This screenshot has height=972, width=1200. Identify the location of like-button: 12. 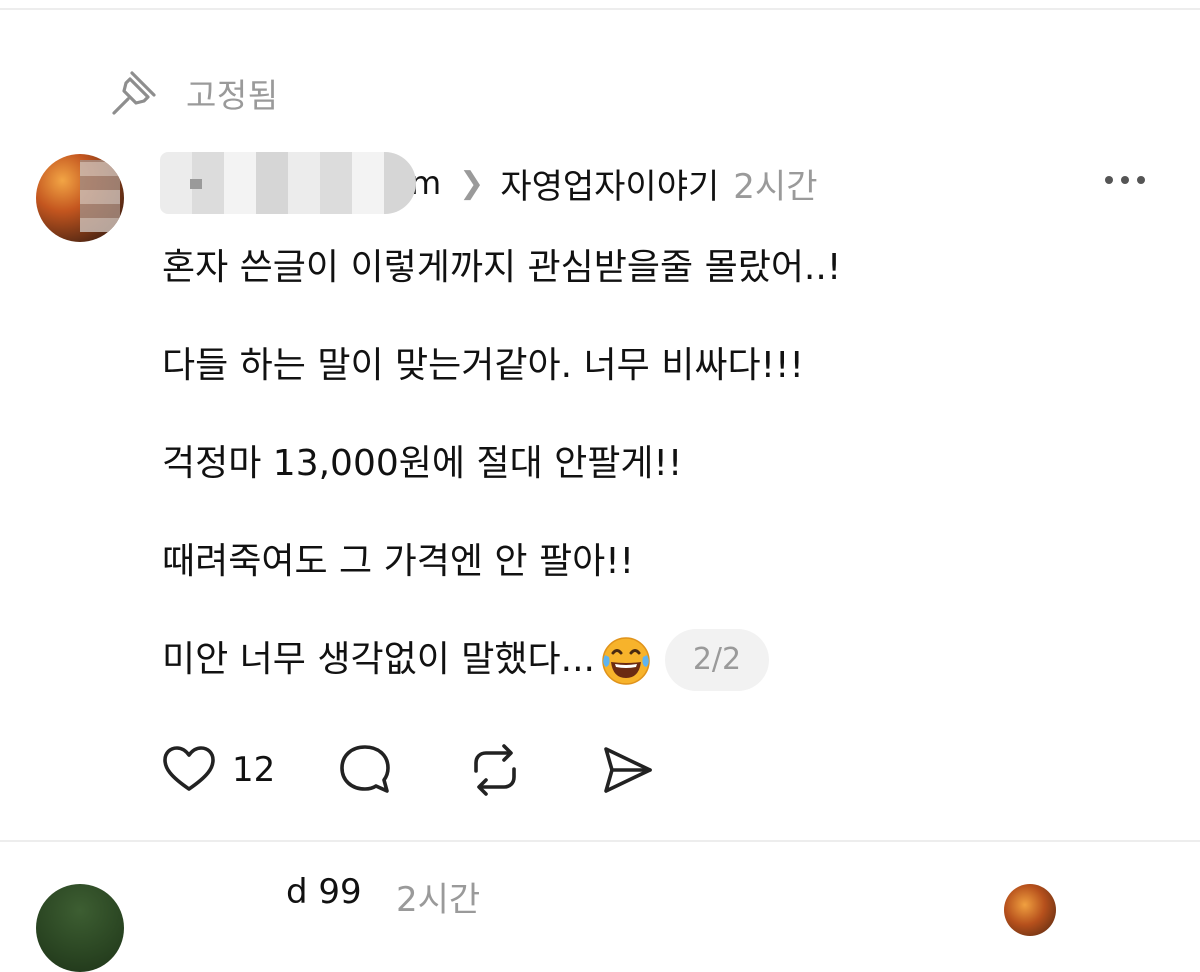
(231, 770).